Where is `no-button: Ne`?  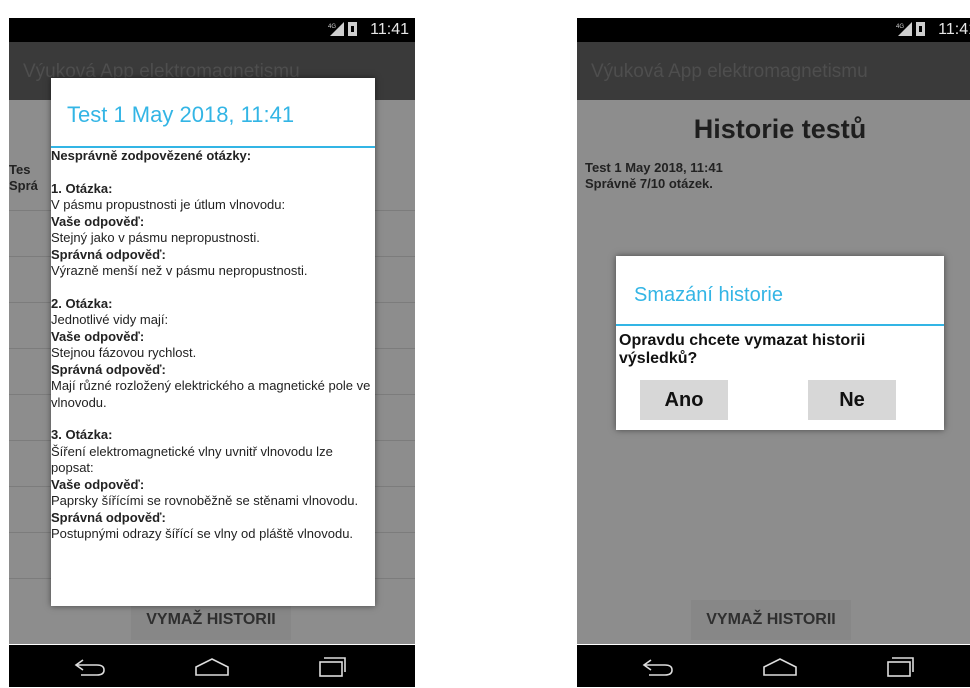 no-button: Ne is located at coordinates (852, 400).